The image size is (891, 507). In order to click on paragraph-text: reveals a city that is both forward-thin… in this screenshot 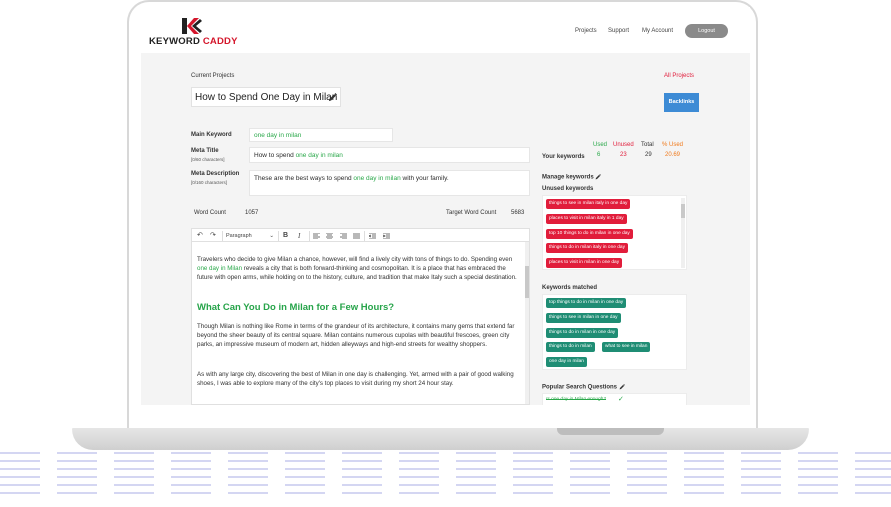, I will do `click(357, 273)`.